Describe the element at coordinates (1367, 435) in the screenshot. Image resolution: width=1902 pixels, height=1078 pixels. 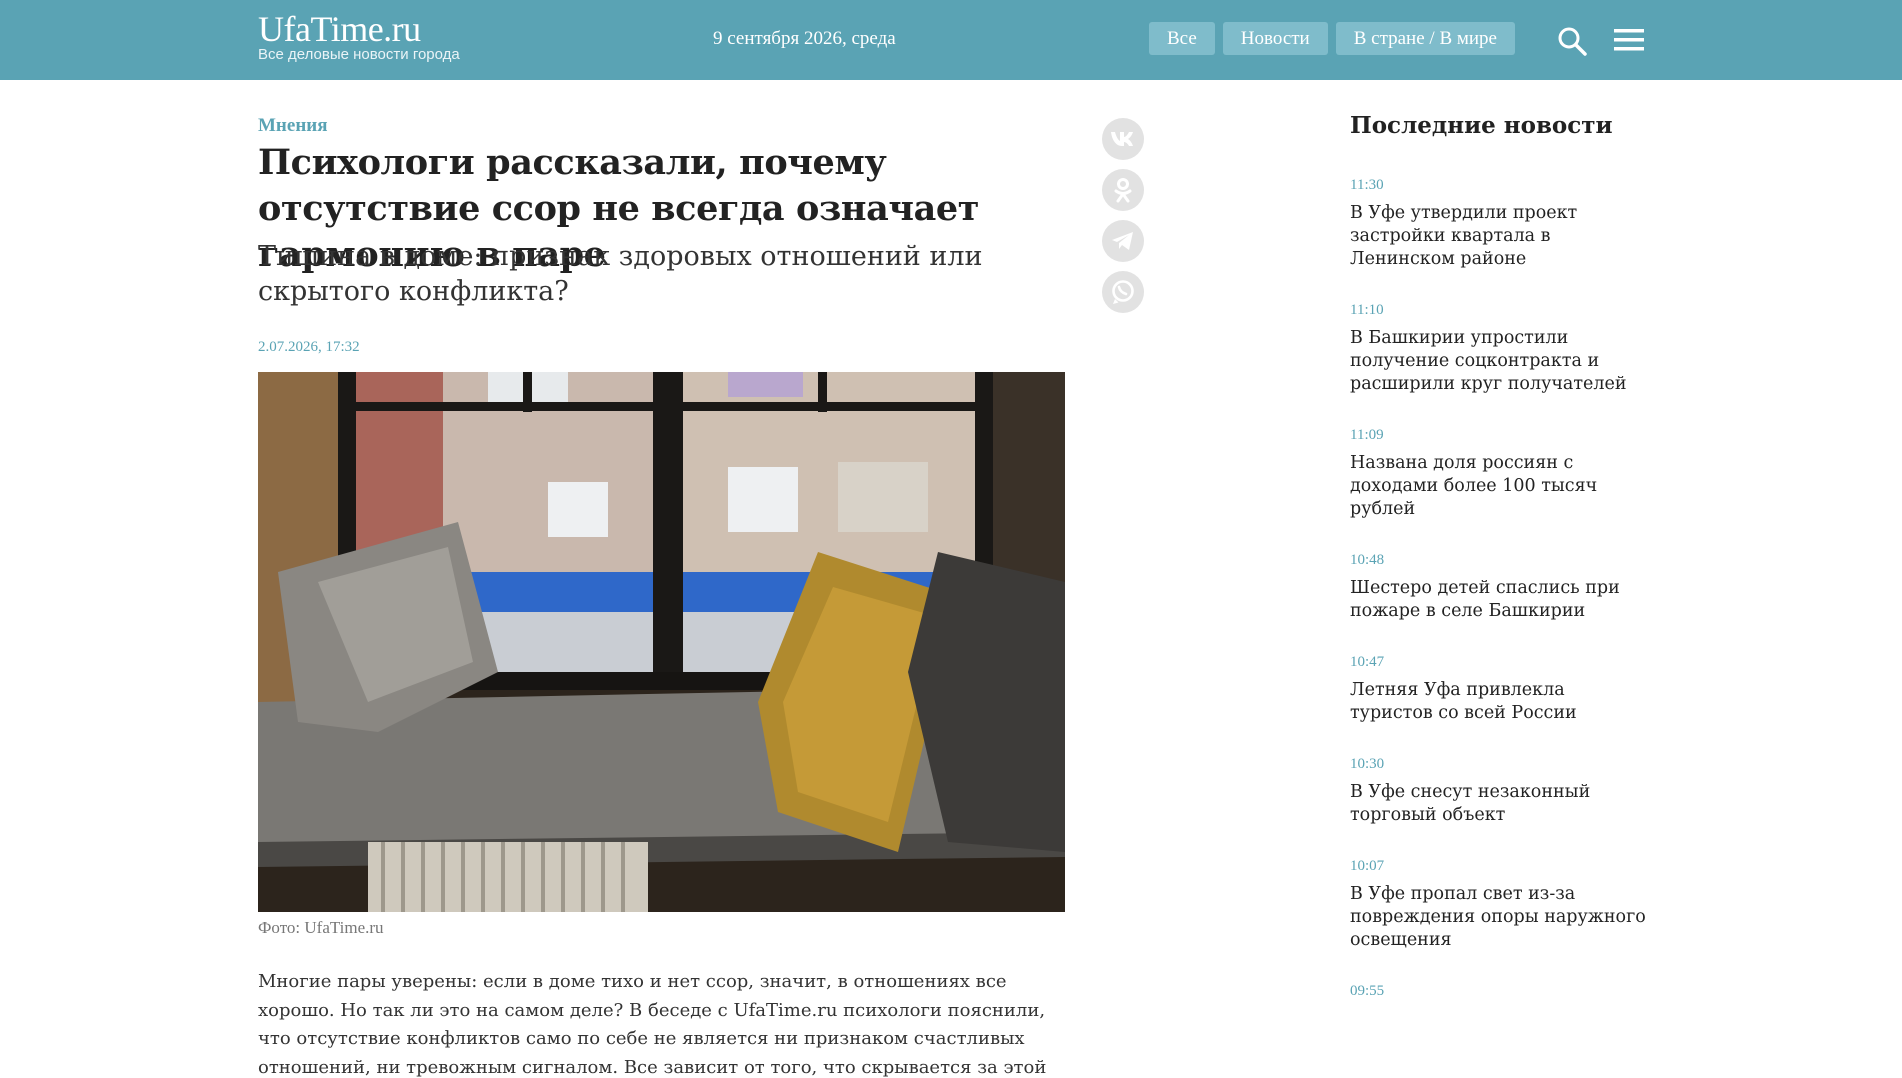
I see `news-time: 11:09` at that location.